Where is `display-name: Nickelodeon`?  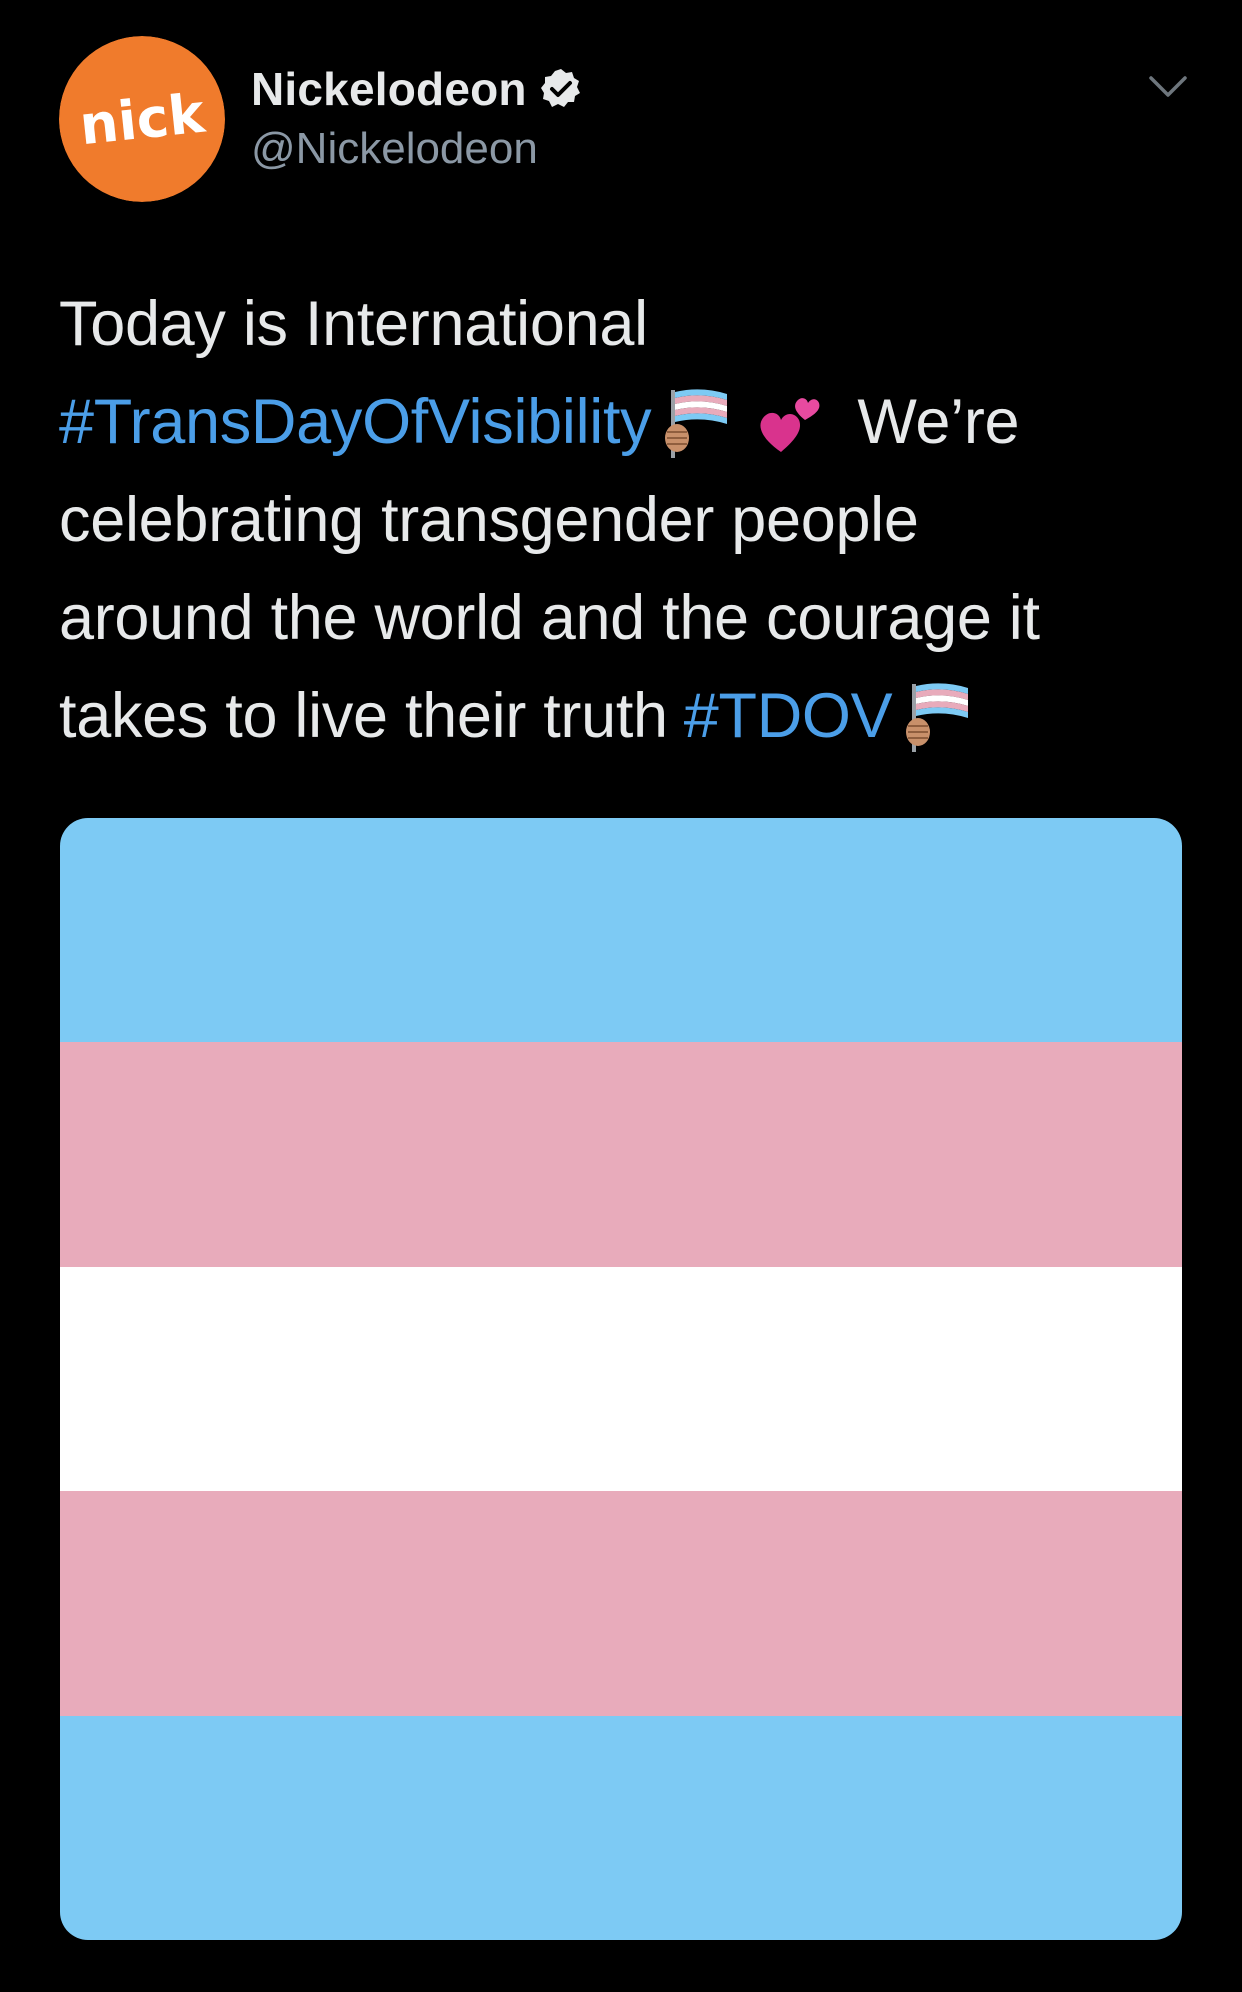 display-name: Nickelodeon is located at coordinates (389, 89).